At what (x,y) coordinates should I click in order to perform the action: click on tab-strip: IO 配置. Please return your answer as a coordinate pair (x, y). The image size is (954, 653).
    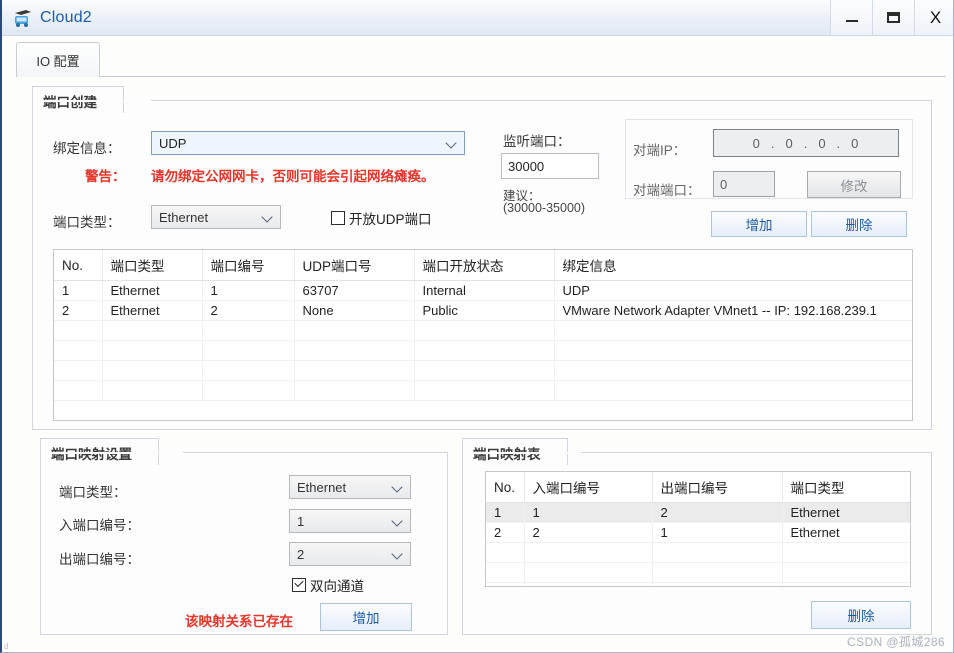
    Looking at the image, I should click on (481, 60).